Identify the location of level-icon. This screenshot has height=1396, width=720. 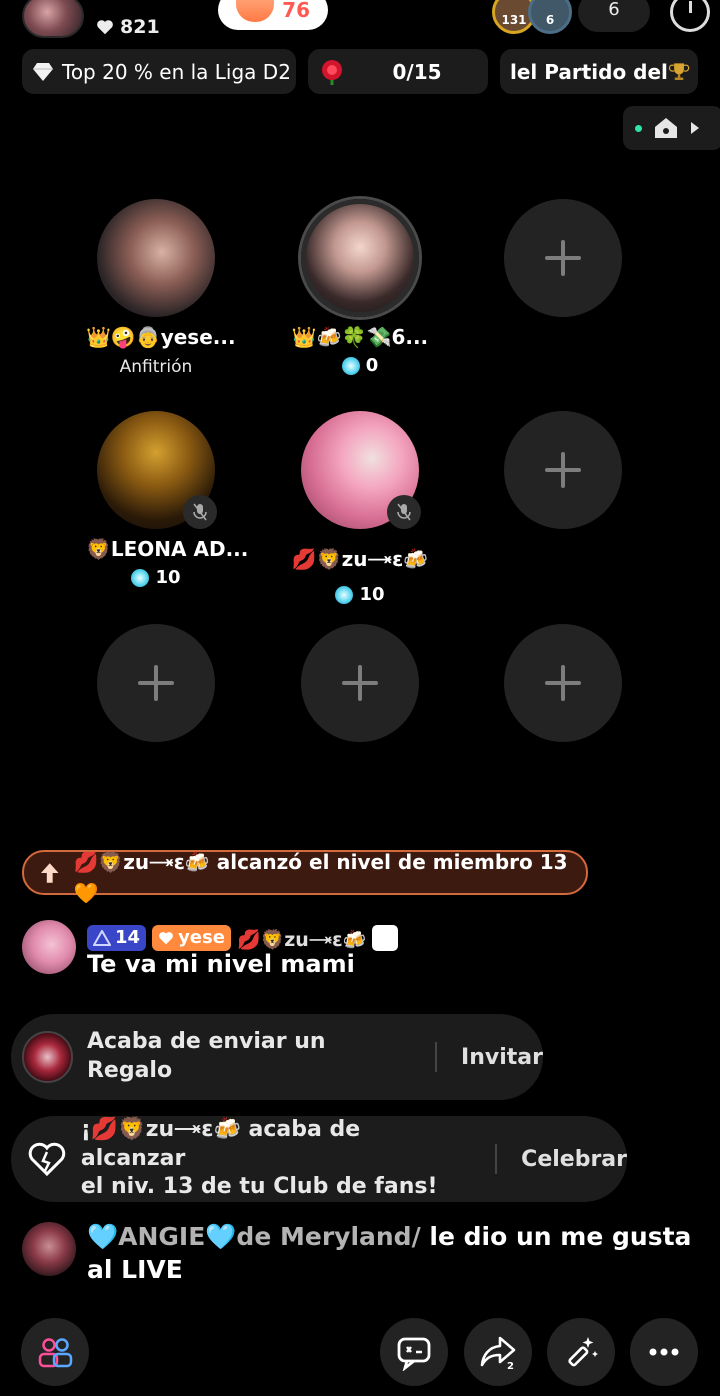
(102, 937).